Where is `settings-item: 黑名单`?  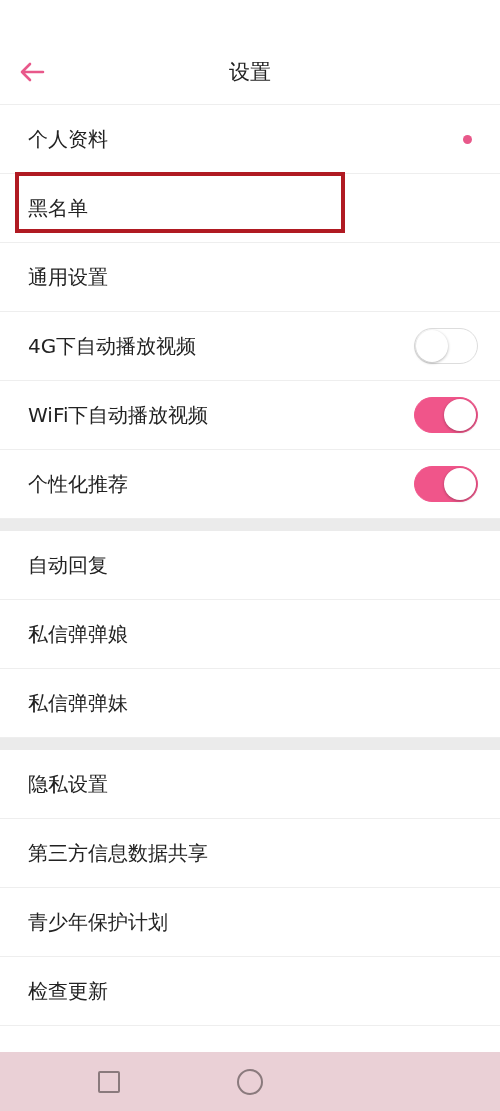 settings-item: 黑名单 is located at coordinates (58, 208).